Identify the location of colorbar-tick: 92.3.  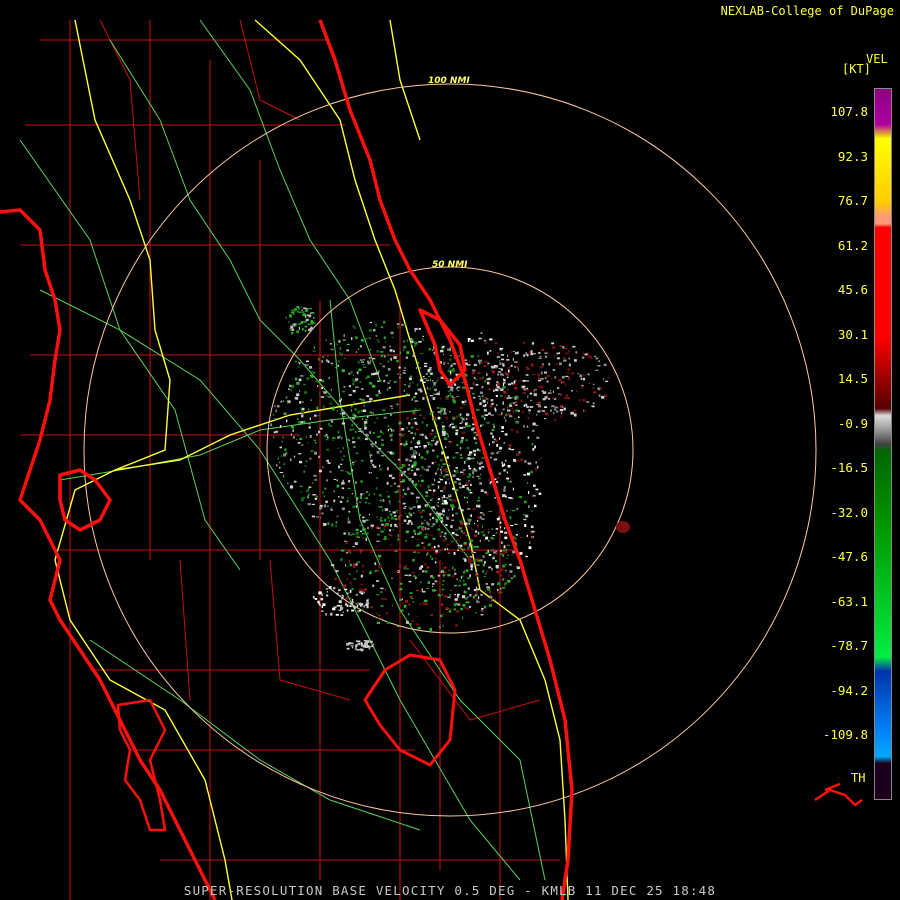
(852, 156).